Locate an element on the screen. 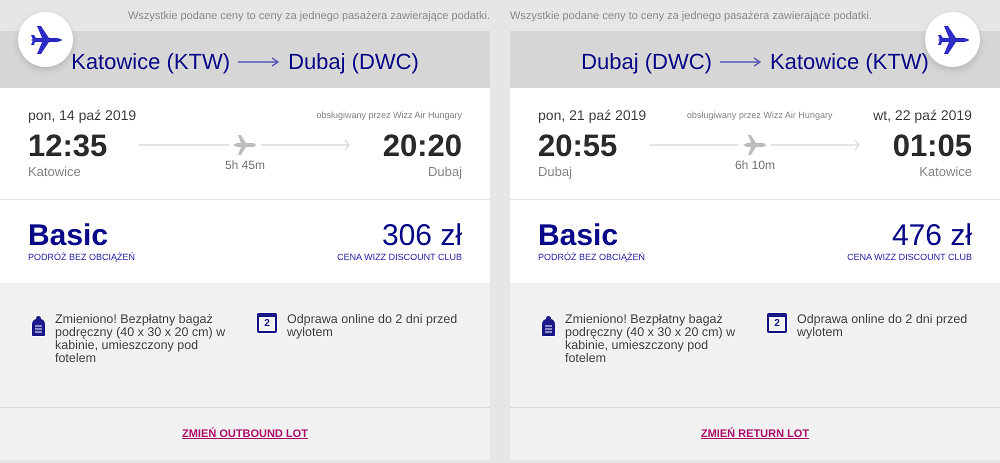 The image size is (1000, 463). fare-price: 476 zł is located at coordinates (932, 236).